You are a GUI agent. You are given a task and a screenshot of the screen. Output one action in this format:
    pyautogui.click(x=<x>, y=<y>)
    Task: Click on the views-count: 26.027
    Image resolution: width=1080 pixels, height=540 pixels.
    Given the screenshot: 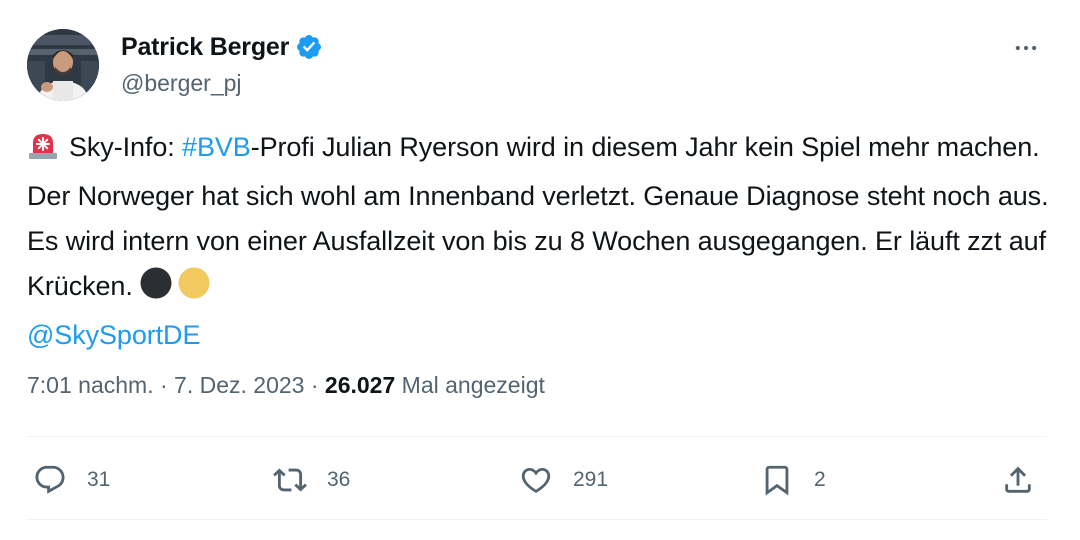 What is the action you would take?
    pyautogui.click(x=360, y=385)
    